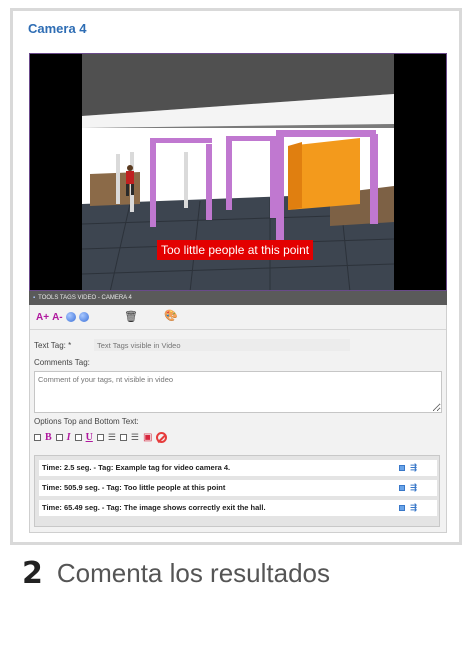 This screenshot has height=650, width=475. What do you see at coordinates (57, 28) in the screenshot?
I see `camera-title: Camera 4` at bounding box center [57, 28].